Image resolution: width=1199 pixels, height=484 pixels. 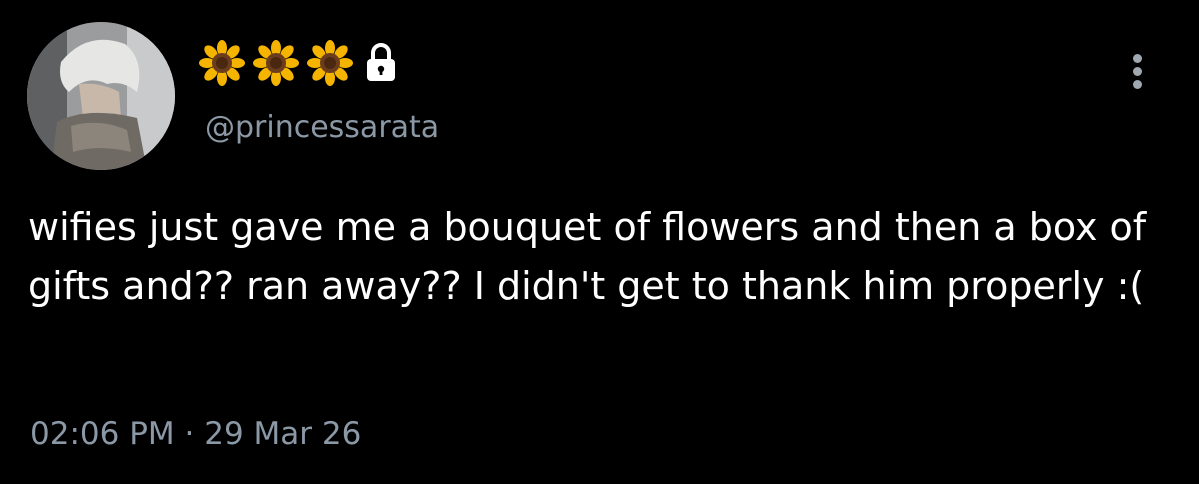 I want to click on user-handle: @princessarata, so click(x=322, y=128).